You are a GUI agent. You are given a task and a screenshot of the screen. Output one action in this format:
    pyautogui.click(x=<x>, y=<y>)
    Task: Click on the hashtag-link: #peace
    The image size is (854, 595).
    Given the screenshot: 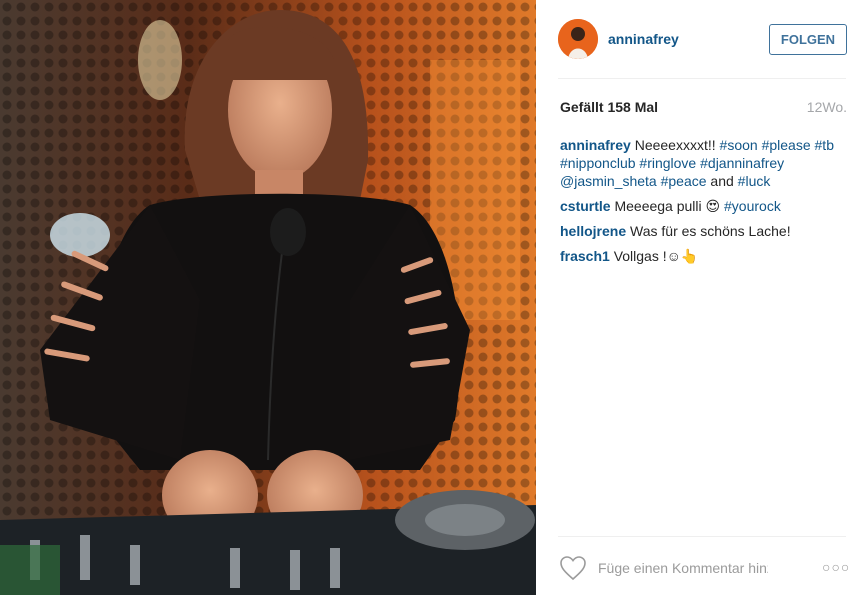 What is the action you would take?
    pyautogui.click(x=684, y=181)
    